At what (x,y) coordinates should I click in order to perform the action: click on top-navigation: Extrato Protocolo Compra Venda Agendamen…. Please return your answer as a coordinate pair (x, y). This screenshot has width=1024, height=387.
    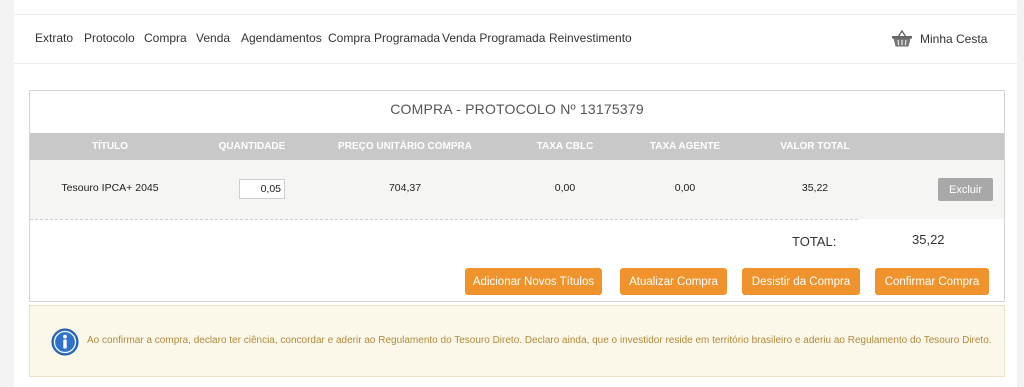
    Looking at the image, I should click on (515, 39).